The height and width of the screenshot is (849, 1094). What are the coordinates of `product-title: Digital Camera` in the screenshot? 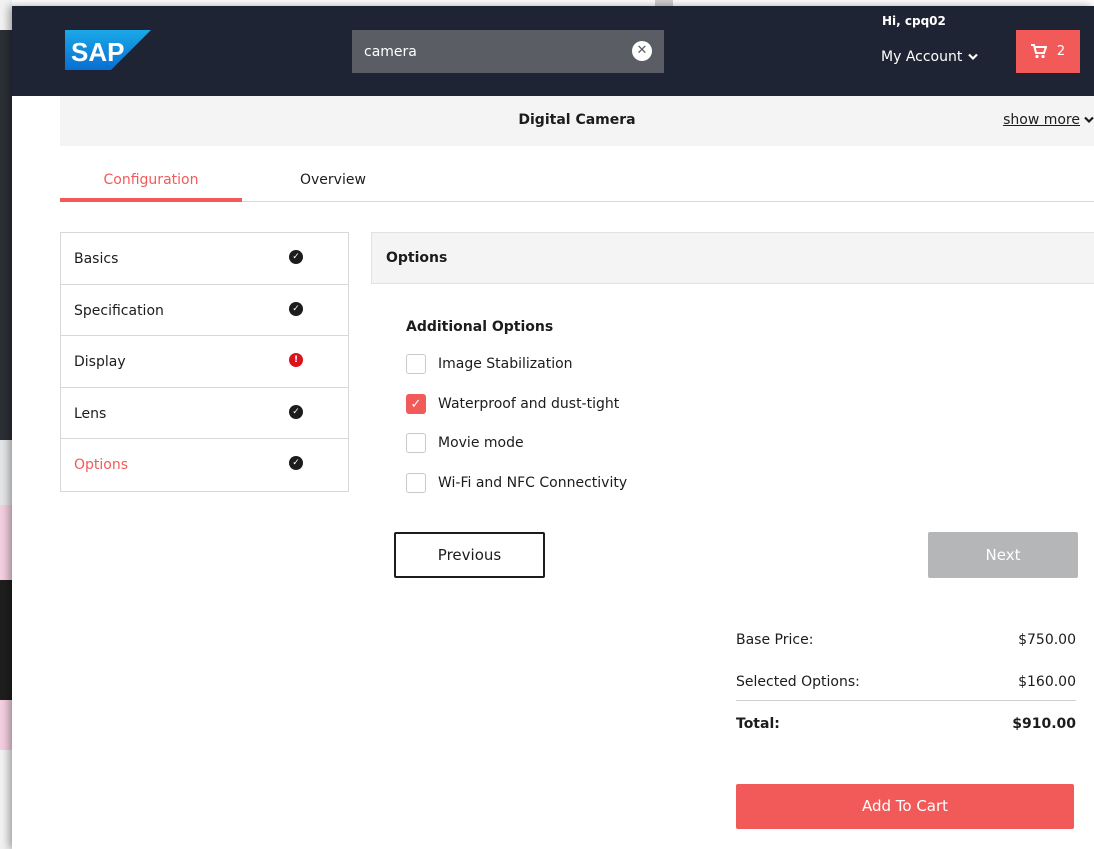 It's located at (577, 120).